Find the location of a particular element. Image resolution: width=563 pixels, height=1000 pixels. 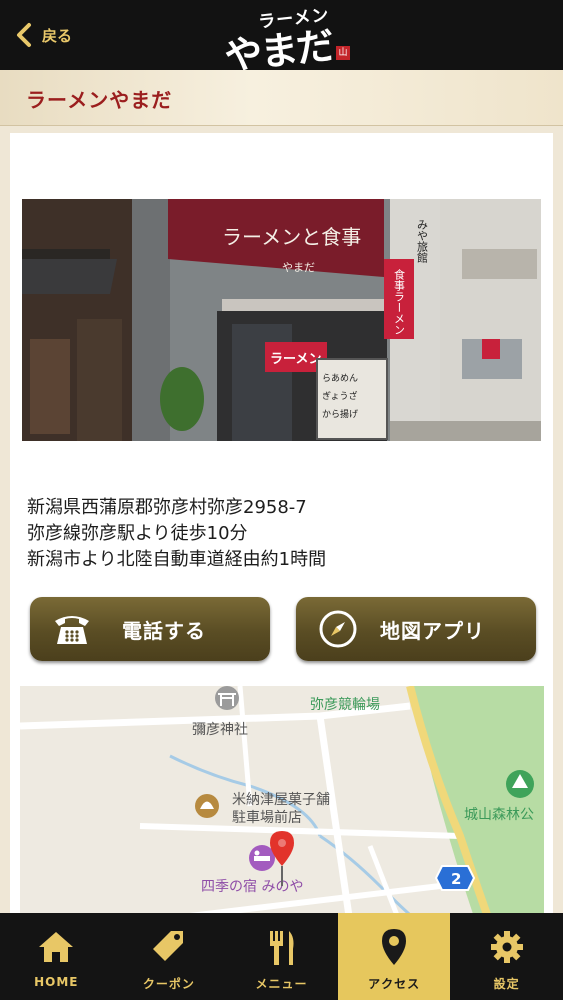

page-title-bar: ラーメンやまだ is located at coordinates (281, 98).